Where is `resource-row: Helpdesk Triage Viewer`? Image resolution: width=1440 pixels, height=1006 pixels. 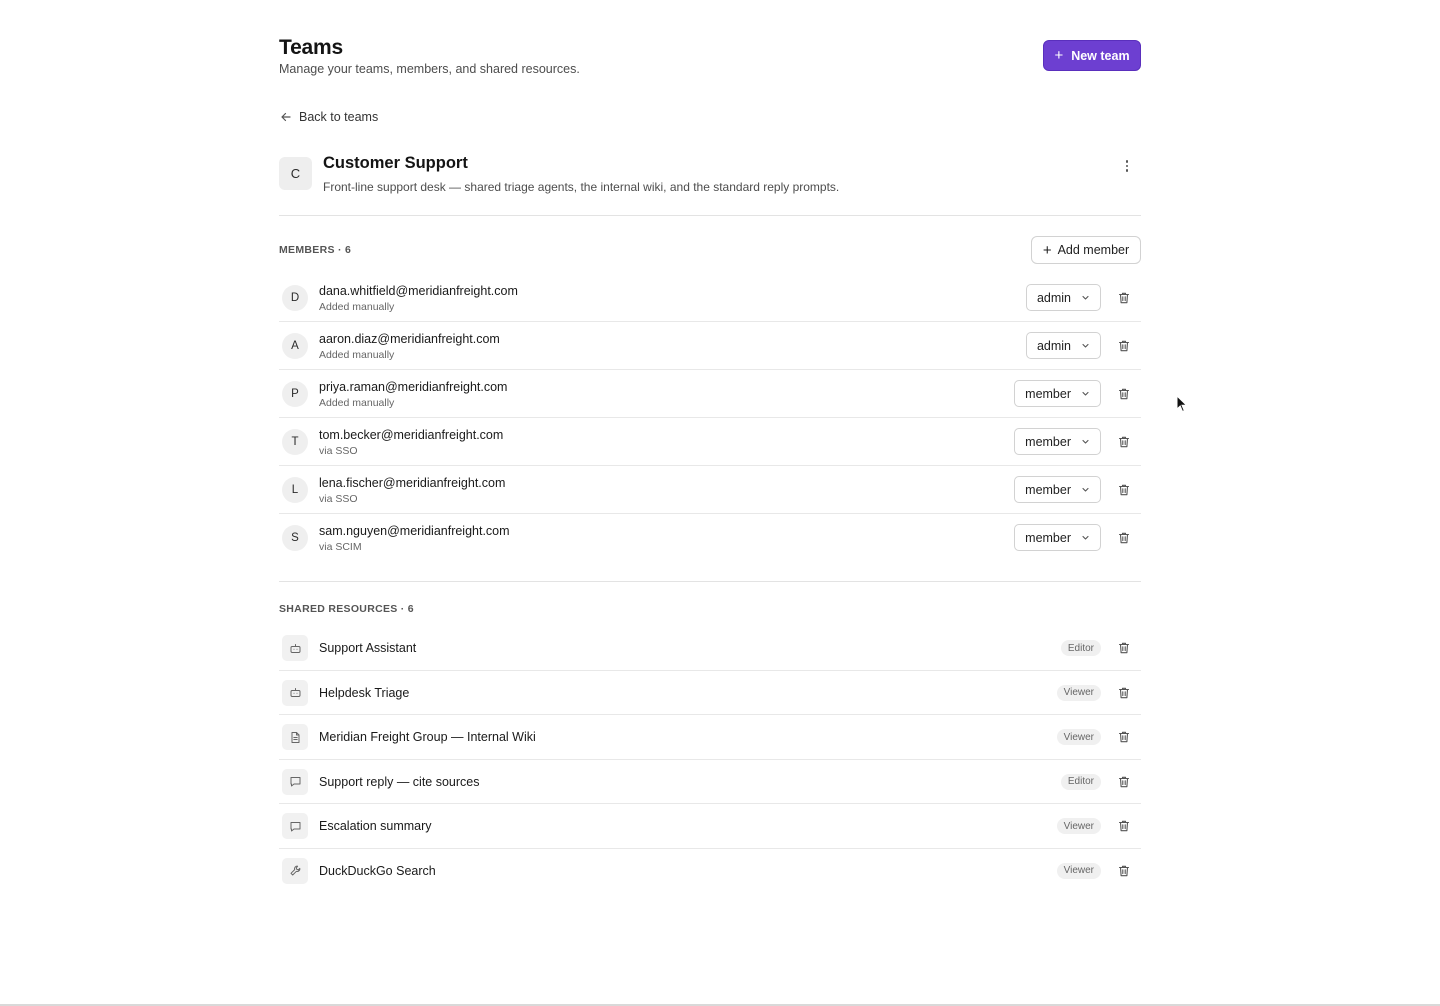 resource-row: Helpdesk Triage Viewer is located at coordinates (710, 693).